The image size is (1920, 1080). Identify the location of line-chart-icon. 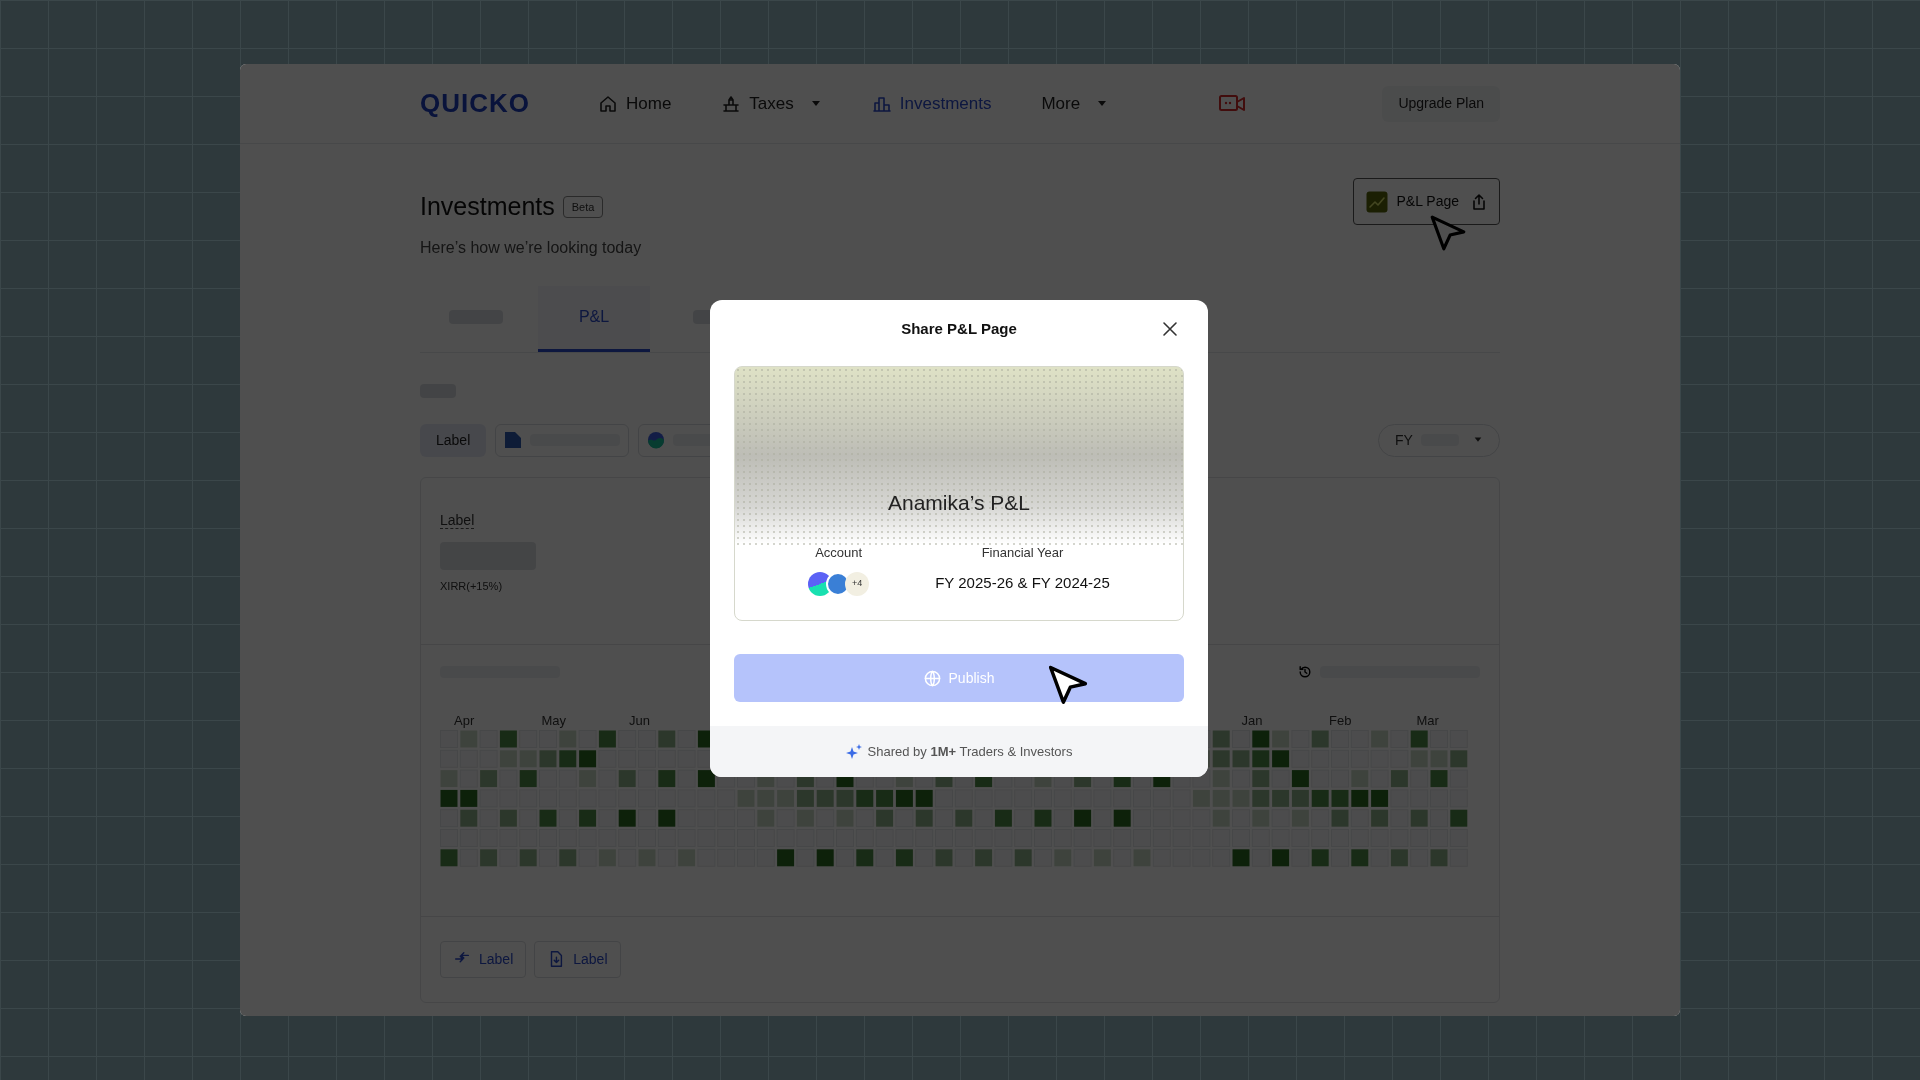
(1377, 201).